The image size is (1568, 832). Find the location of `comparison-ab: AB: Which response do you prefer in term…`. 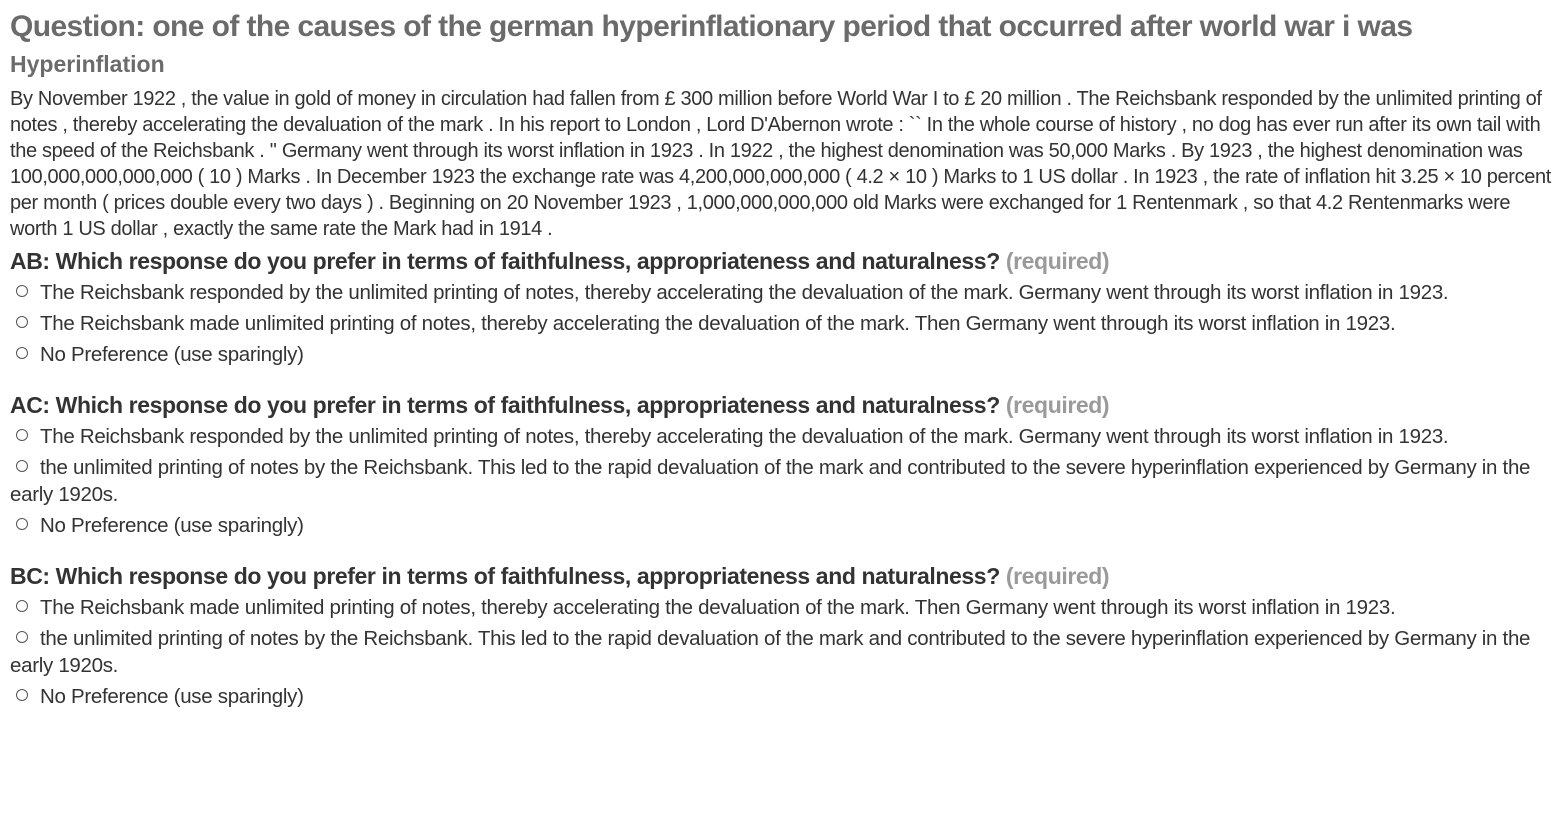

comparison-ab: AB: Which response do you prefer in term… is located at coordinates (784, 307).